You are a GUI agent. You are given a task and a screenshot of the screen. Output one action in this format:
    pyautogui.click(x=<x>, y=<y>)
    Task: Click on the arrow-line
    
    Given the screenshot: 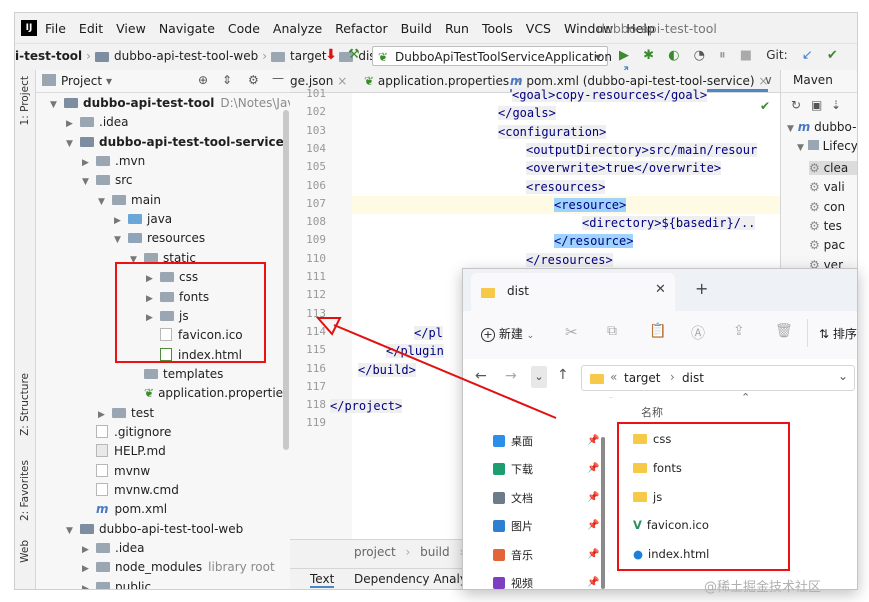 What is the action you would take?
    pyautogui.click(x=445, y=371)
    